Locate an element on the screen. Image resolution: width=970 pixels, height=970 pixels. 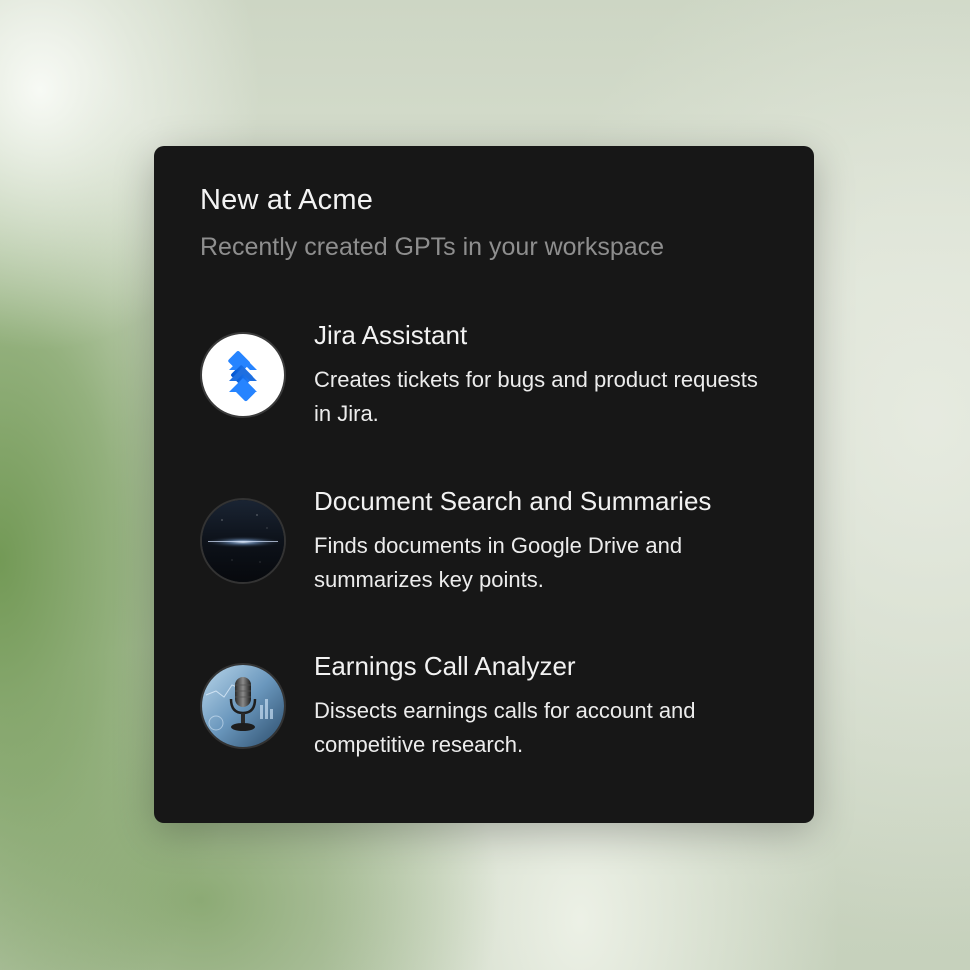
gpt-name: Document Search and Summaries is located at coordinates (513, 501).